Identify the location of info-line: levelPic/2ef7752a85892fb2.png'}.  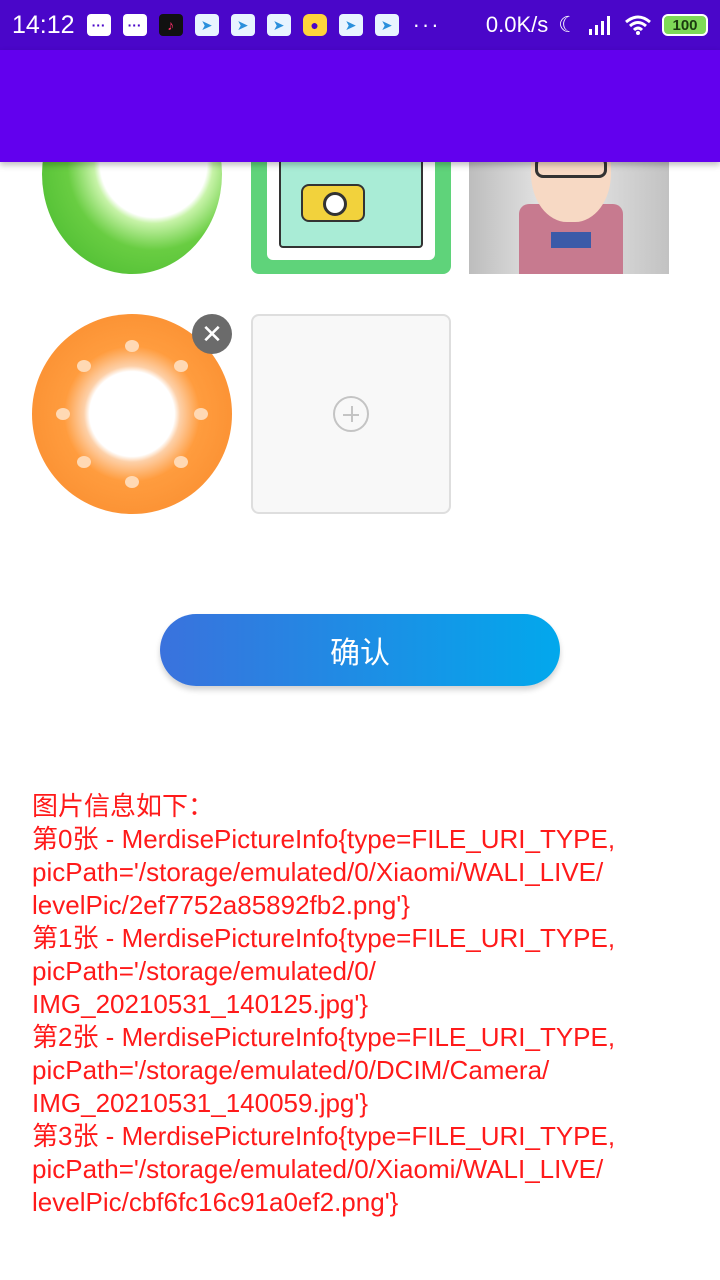
(221, 905).